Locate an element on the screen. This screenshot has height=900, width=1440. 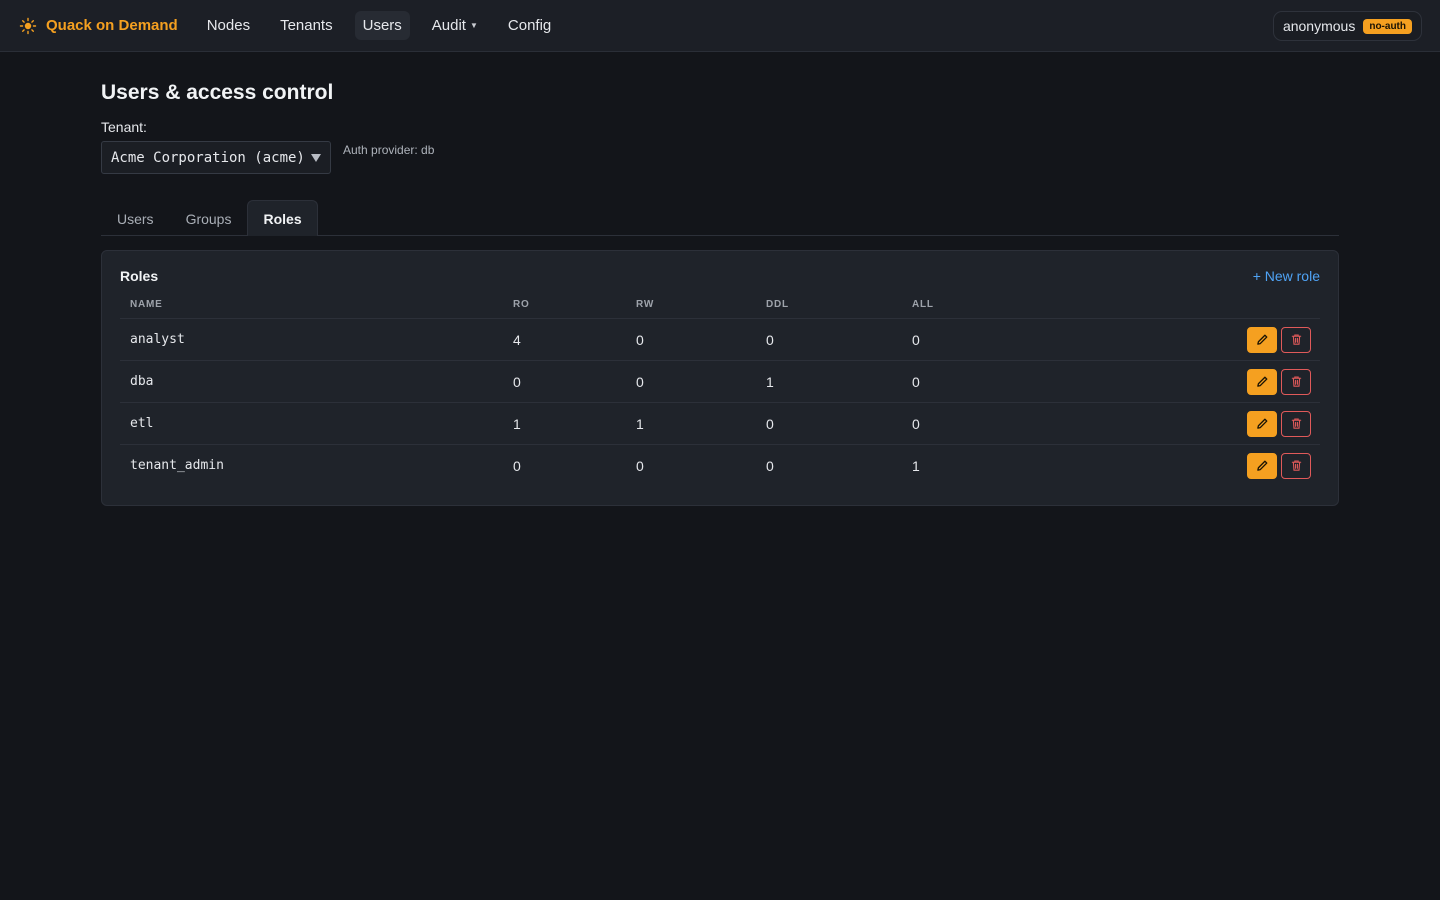
nav-nodes: Nodes is located at coordinates (228, 25).